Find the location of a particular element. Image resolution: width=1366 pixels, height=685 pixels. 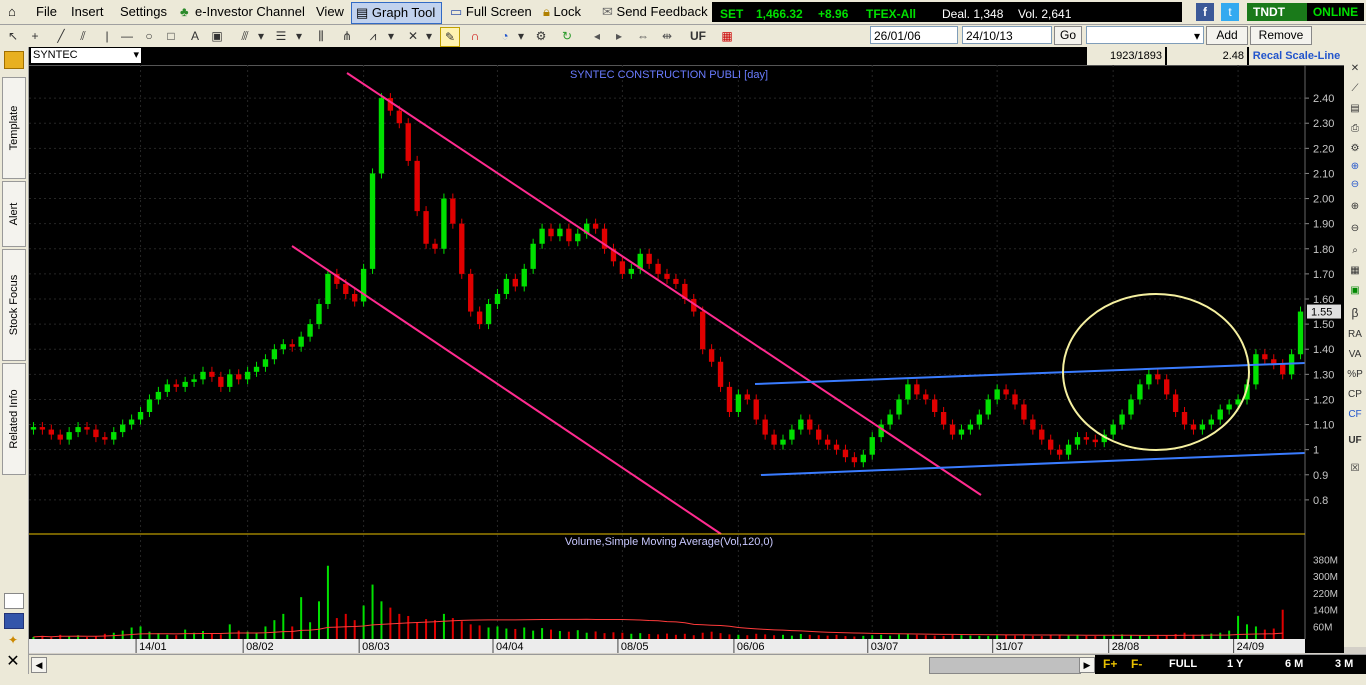

fast-back-f-icon: F- is located at coordinates (1136, 664).